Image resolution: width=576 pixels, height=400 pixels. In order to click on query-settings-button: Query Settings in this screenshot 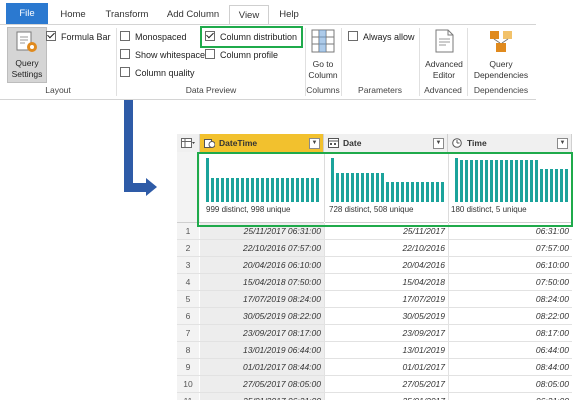, I will do `click(27, 55)`.